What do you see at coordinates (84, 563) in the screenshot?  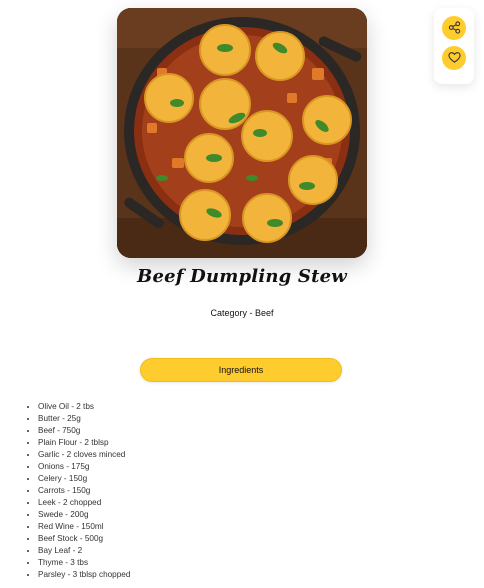 I see `ingredient-item: Thyme - 3 tbs` at bounding box center [84, 563].